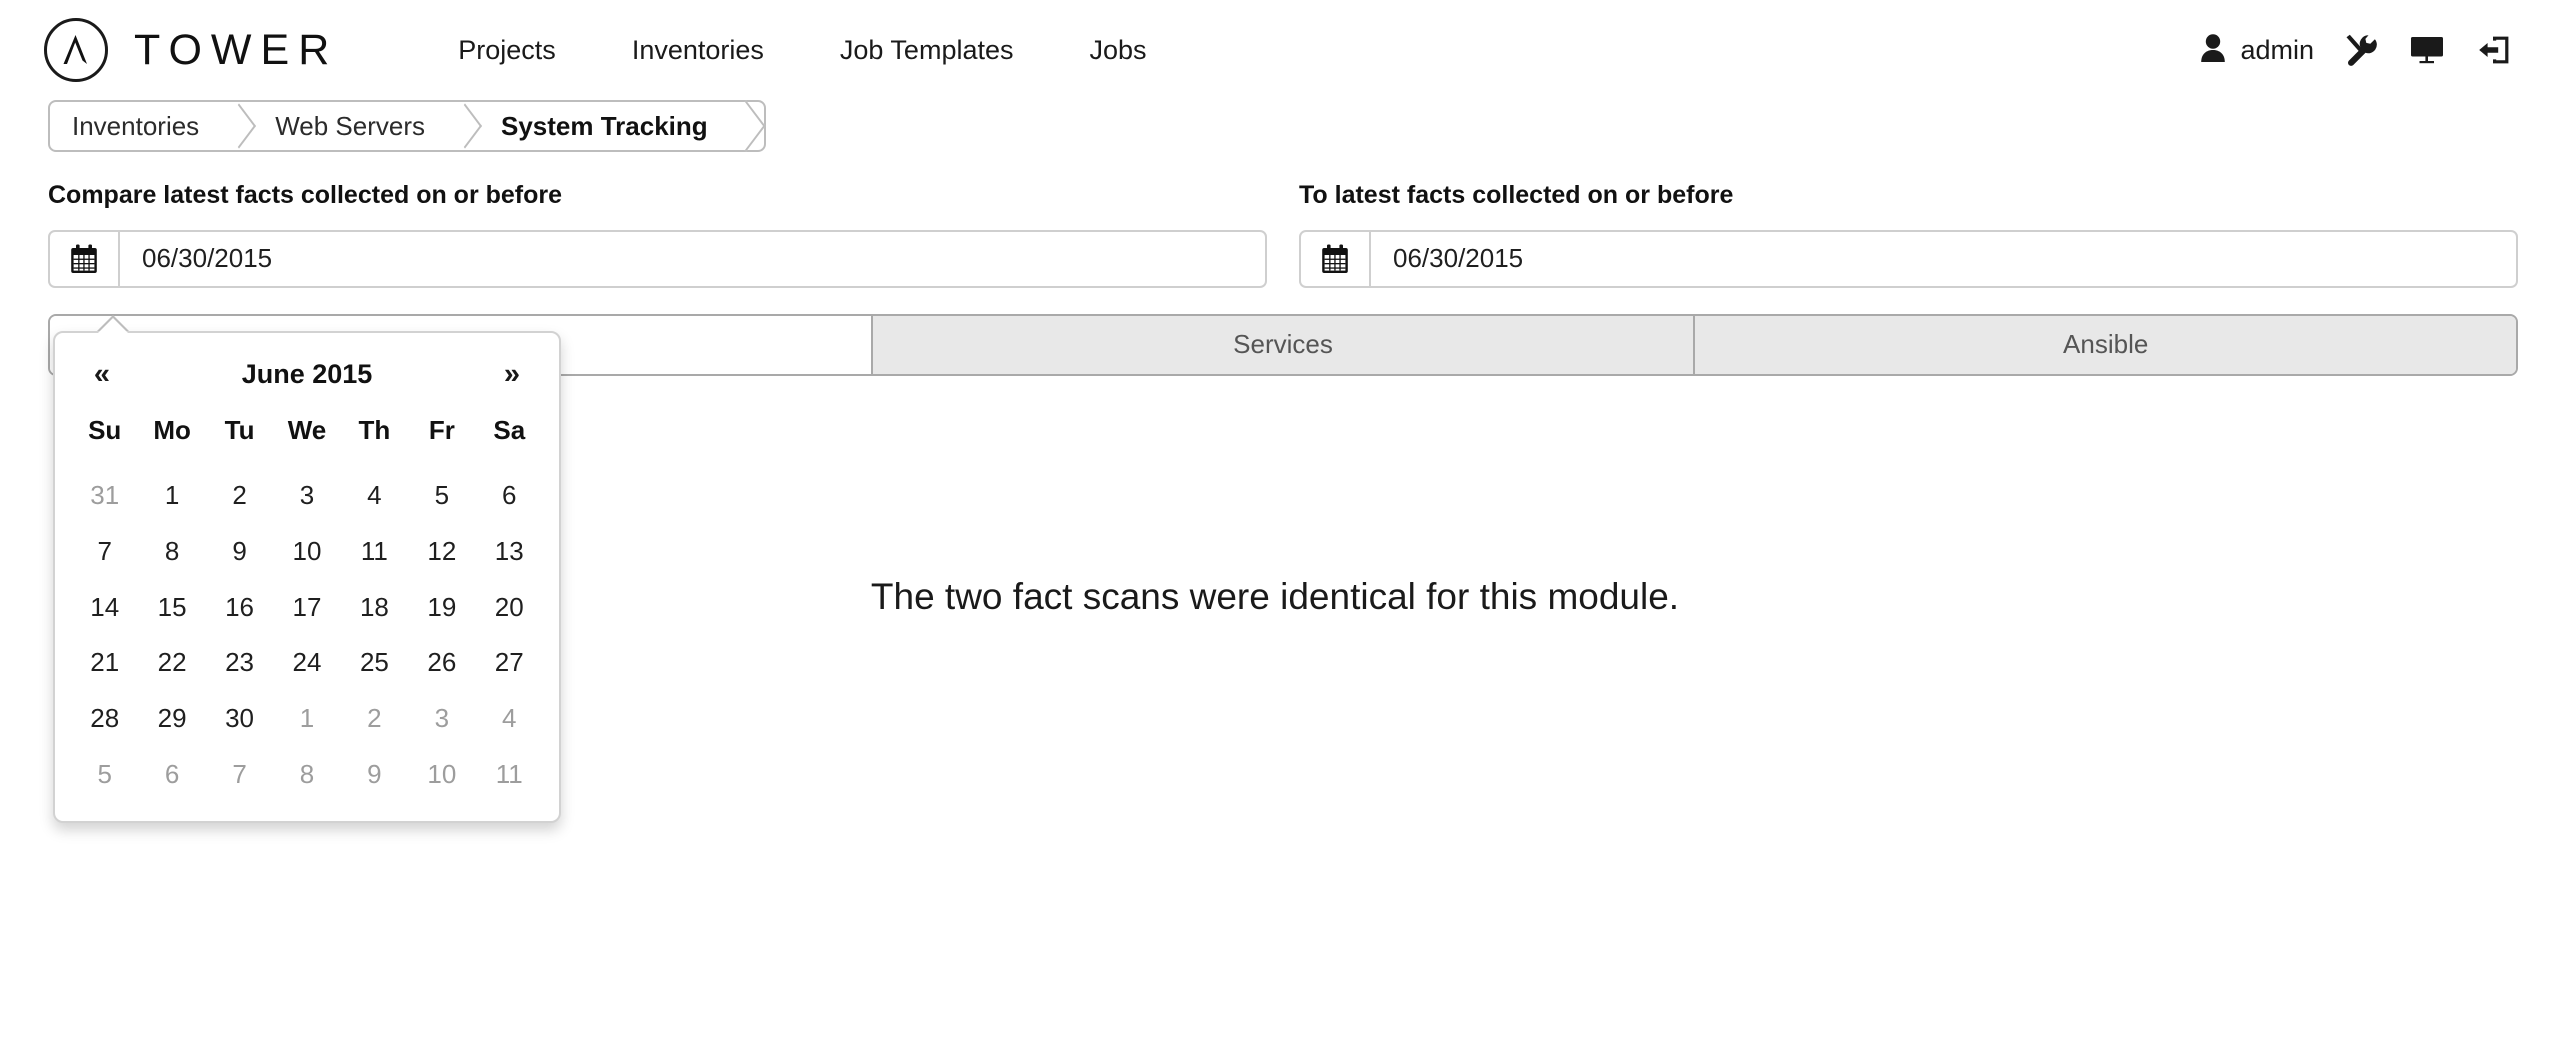 The height and width of the screenshot is (1038, 2550). Describe the element at coordinates (512, 374) in the screenshot. I see `datepicker-next-month-button: »` at that location.